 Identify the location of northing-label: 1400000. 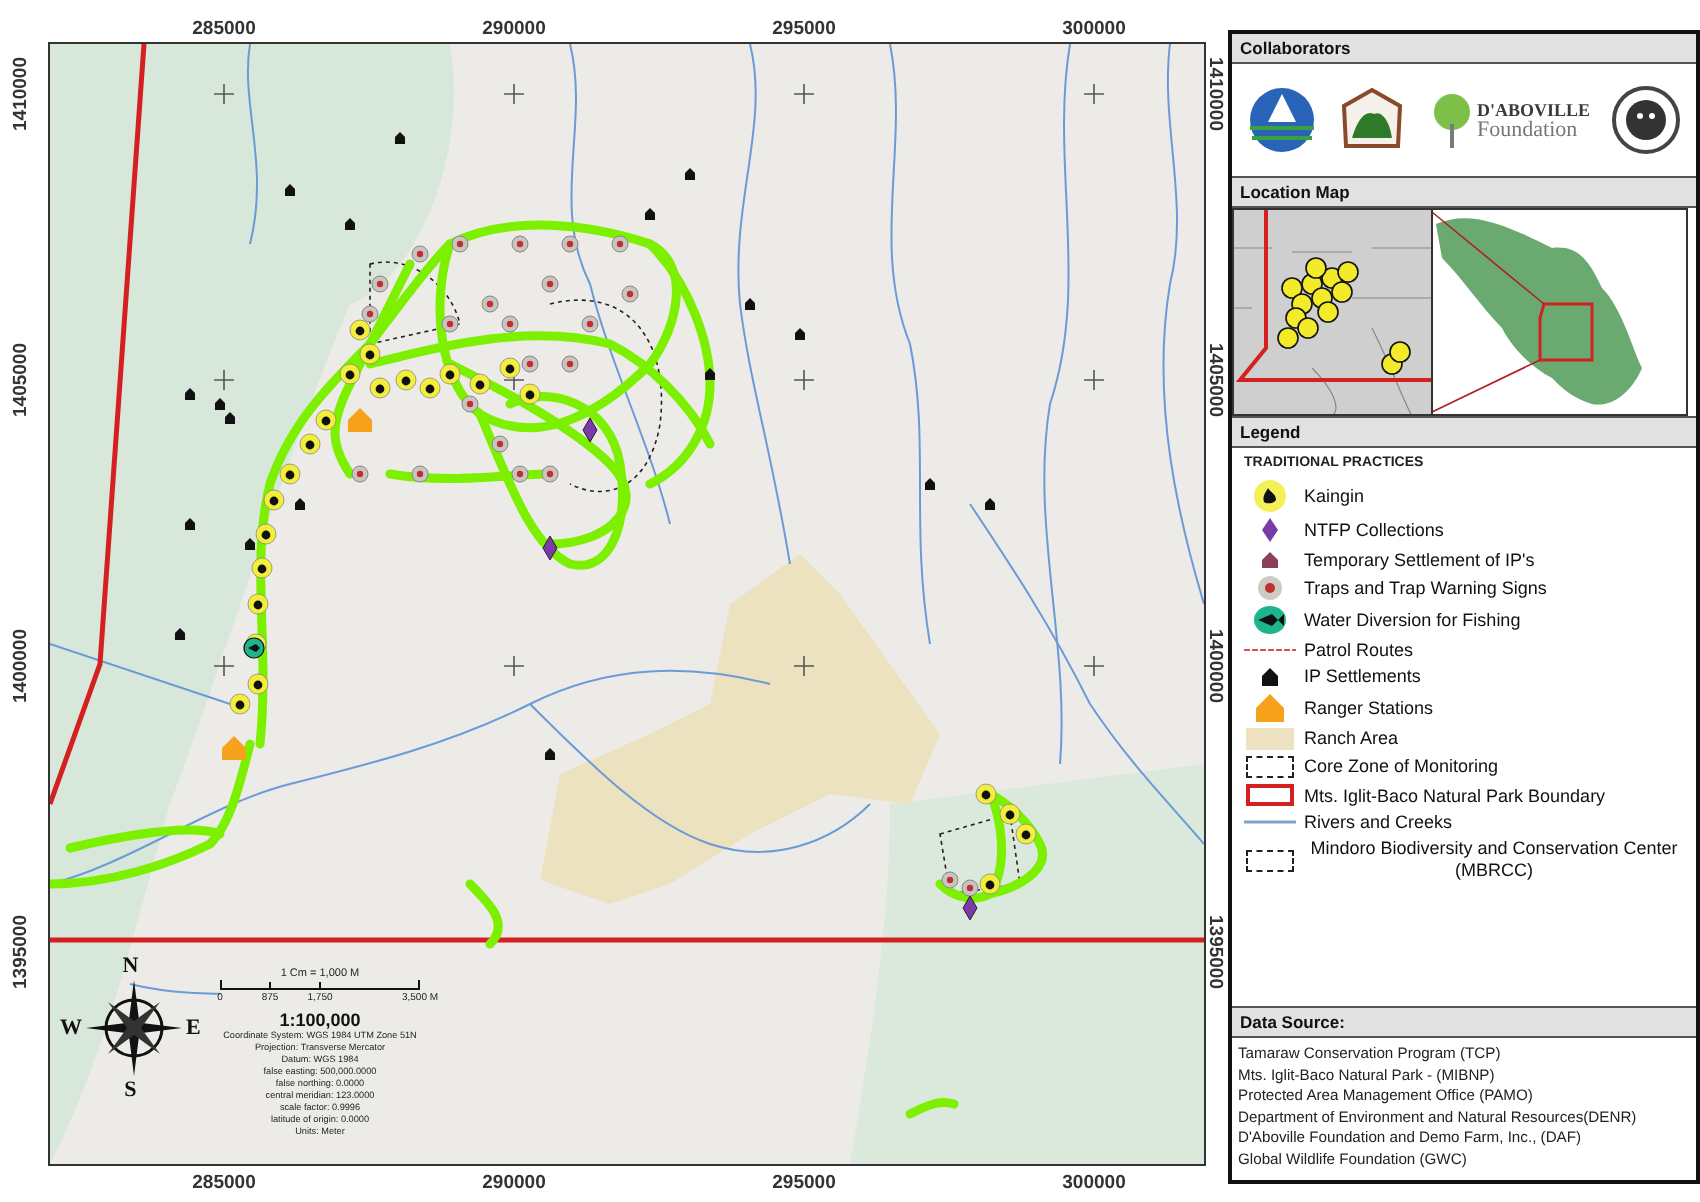
(1215, 666).